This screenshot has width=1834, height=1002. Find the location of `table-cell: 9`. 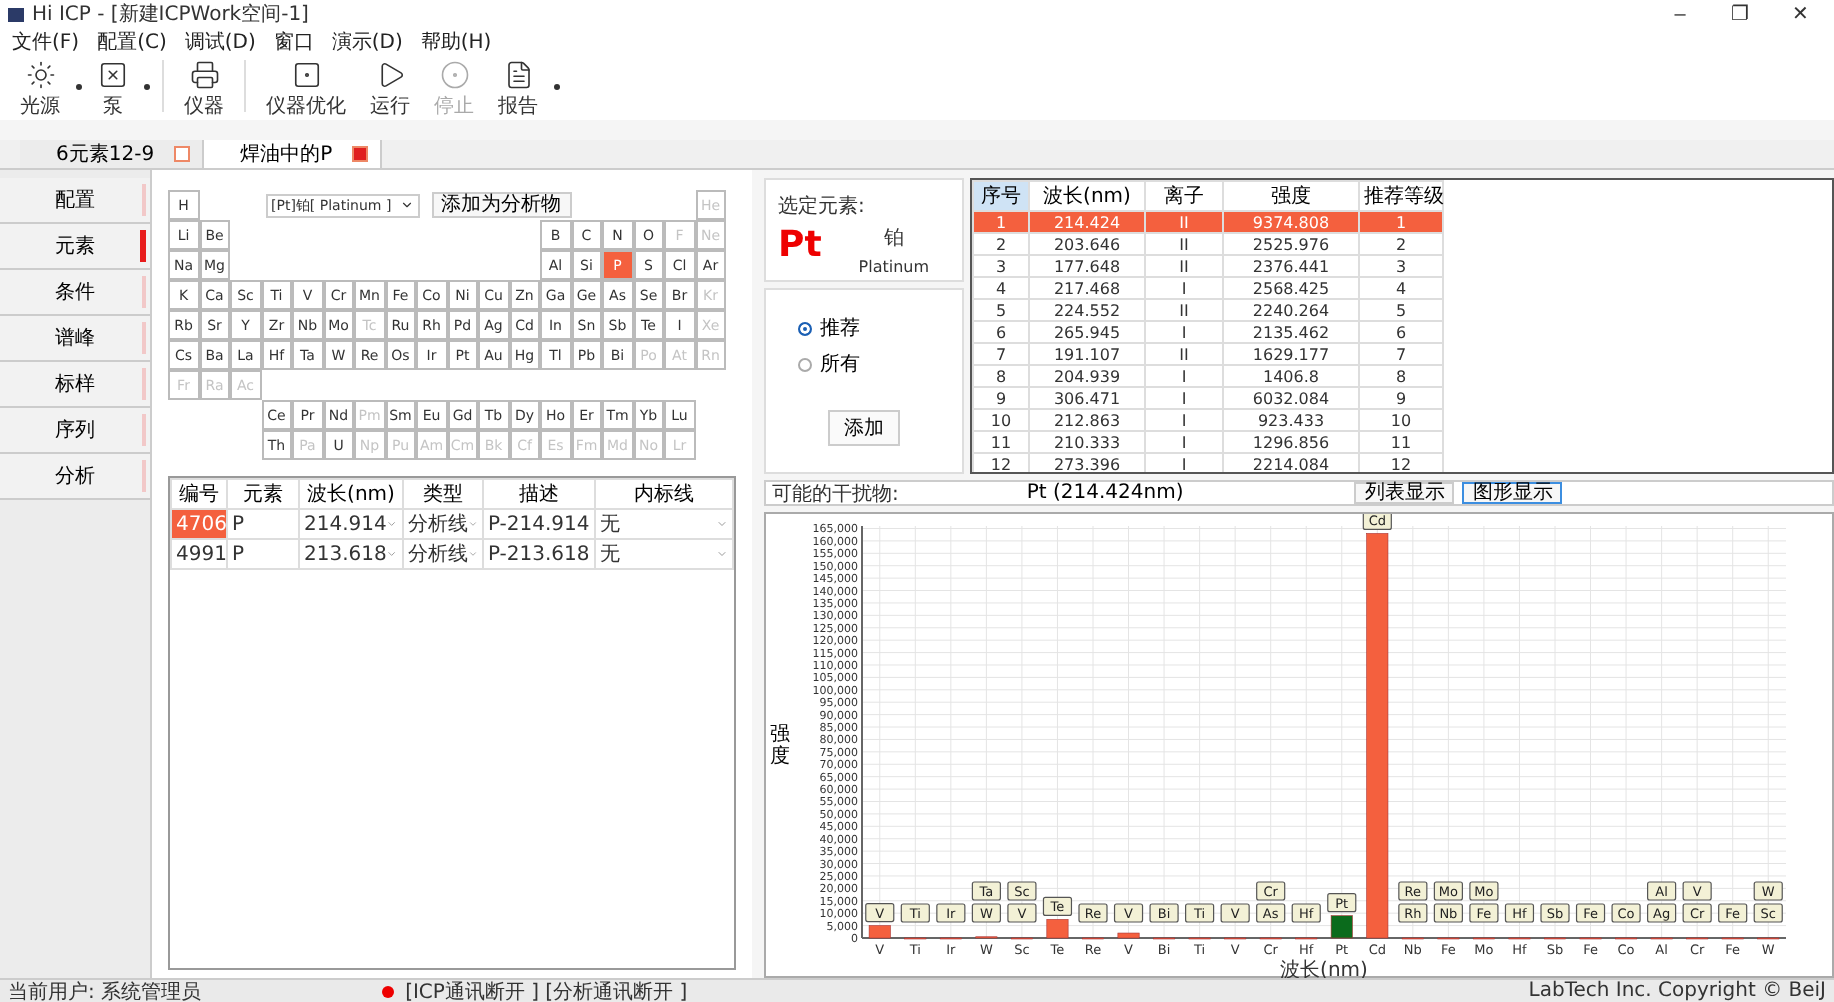

table-cell: 9 is located at coordinates (1001, 398).